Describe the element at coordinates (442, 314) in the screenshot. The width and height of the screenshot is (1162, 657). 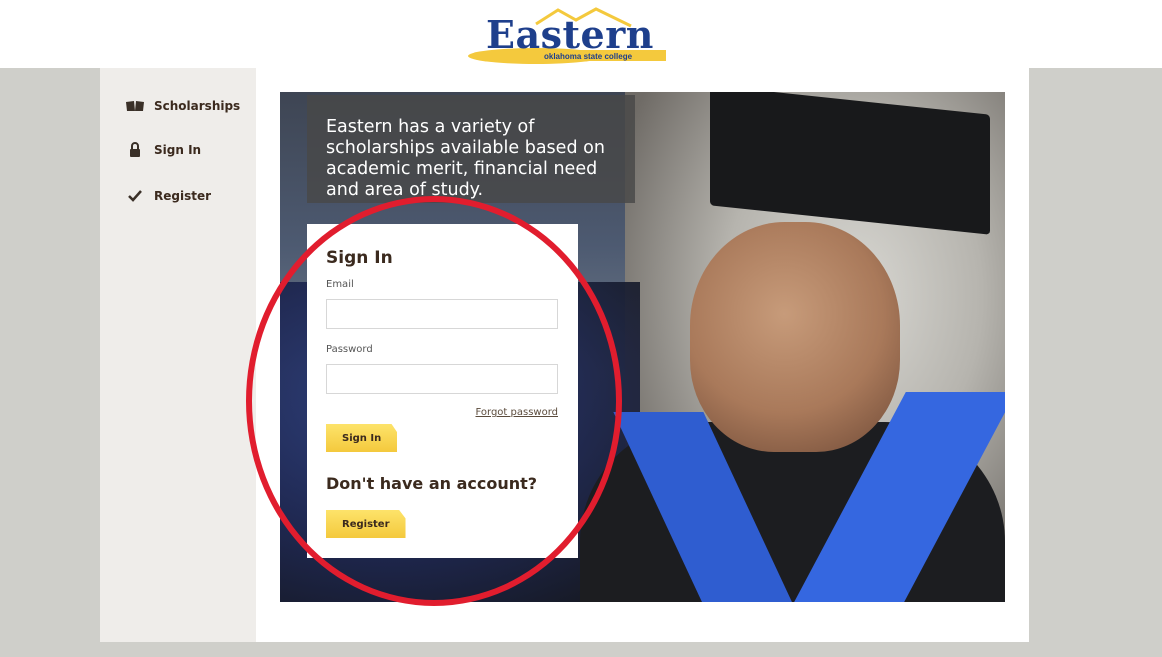
I see `email-field` at that location.